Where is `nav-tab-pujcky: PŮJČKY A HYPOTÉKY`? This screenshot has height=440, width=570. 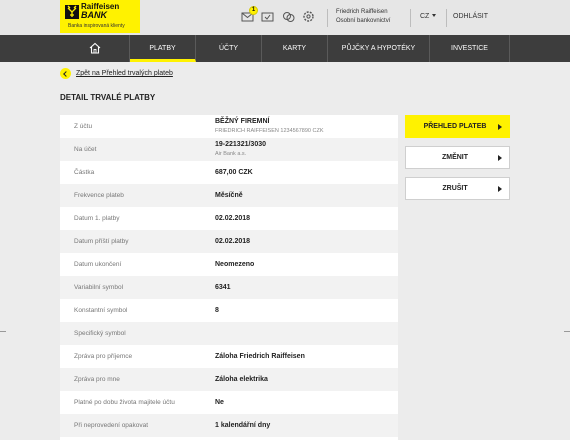 nav-tab-pujcky: PŮJČKY A HYPOTÉKY is located at coordinates (379, 48).